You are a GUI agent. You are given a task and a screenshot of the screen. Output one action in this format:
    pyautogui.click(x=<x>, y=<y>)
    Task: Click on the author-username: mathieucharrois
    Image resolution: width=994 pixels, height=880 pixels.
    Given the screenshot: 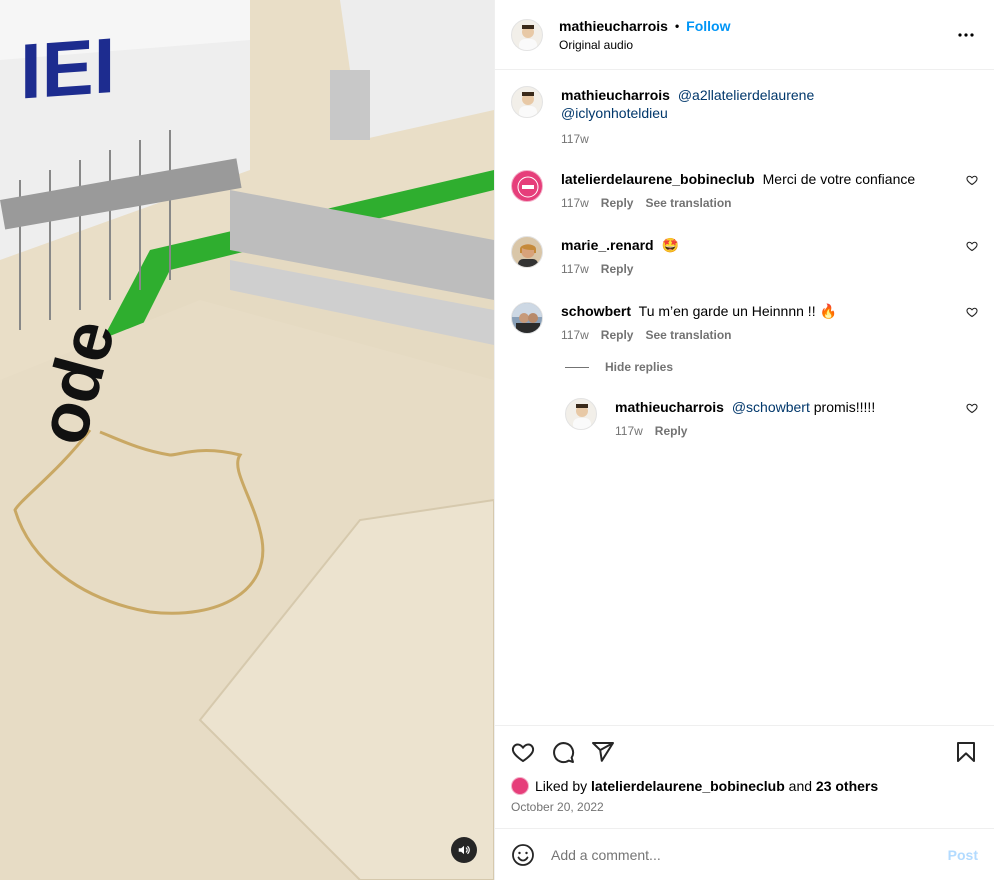 What is the action you would take?
    pyautogui.click(x=613, y=26)
    